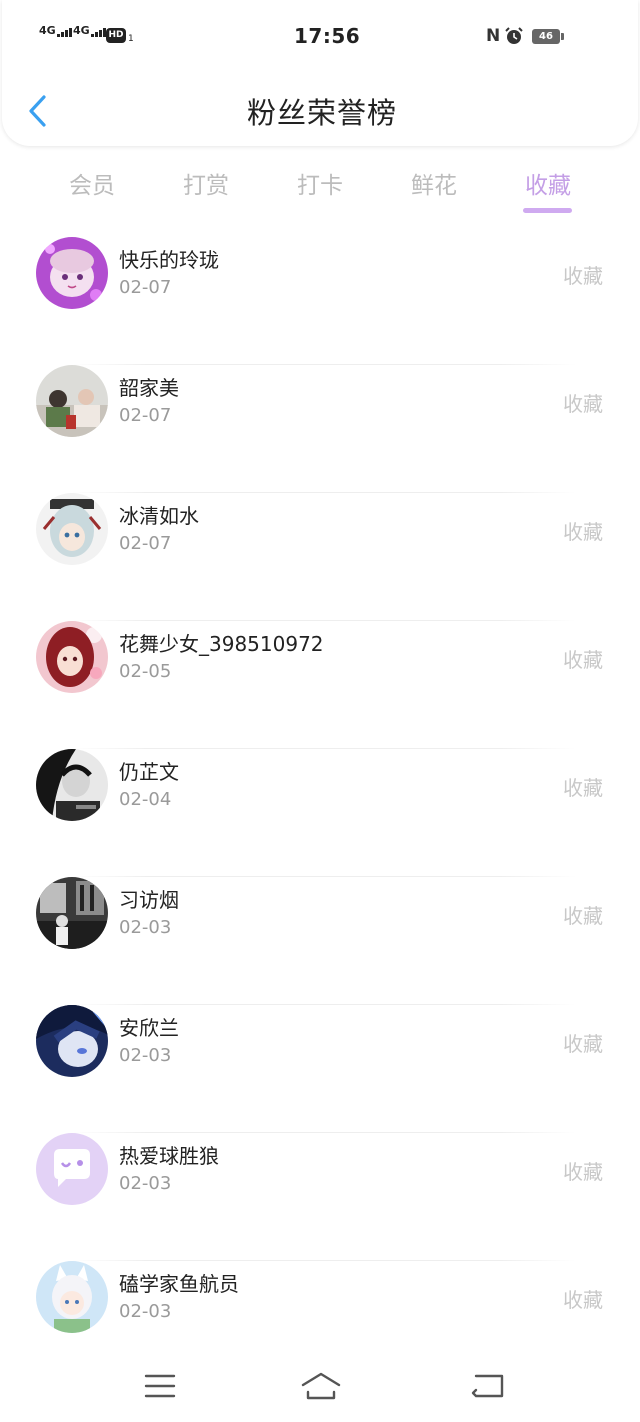  What do you see at coordinates (160, 1386) in the screenshot?
I see `menu-icon` at bounding box center [160, 1386].